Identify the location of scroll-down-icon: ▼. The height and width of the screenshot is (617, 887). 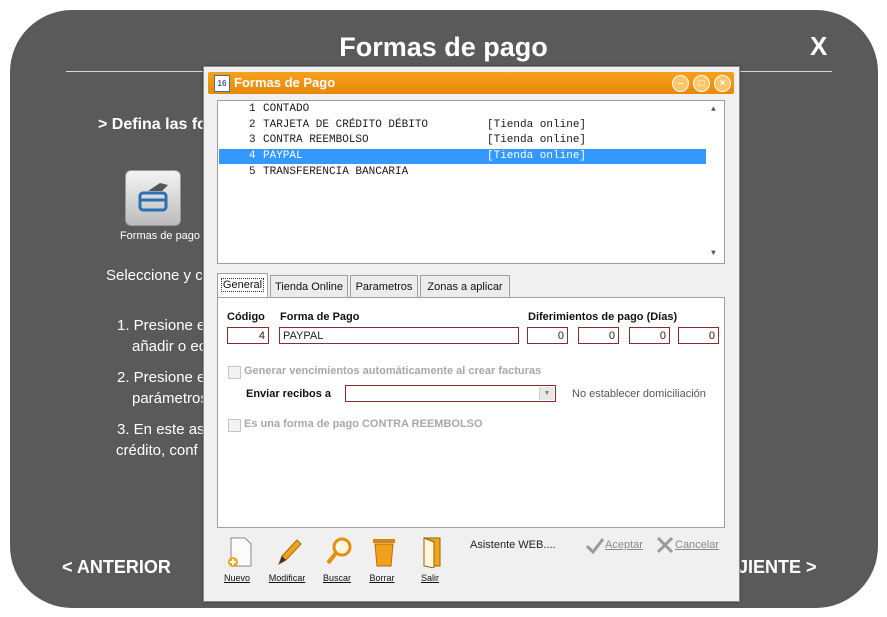
(713, 253).